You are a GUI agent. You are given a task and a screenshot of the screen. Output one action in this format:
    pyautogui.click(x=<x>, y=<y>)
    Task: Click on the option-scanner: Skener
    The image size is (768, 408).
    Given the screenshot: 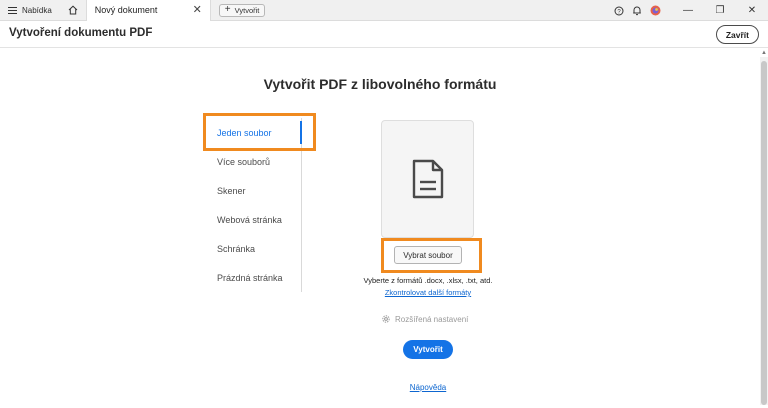 What is the action you would take?
    pyautogui.click(x=231, y=191)
    